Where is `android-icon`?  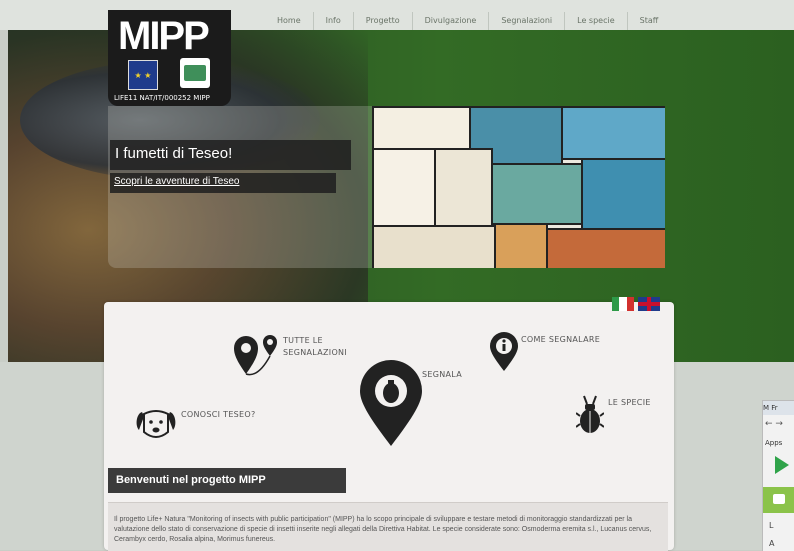
android-icon is located at coordinates (779, 499).